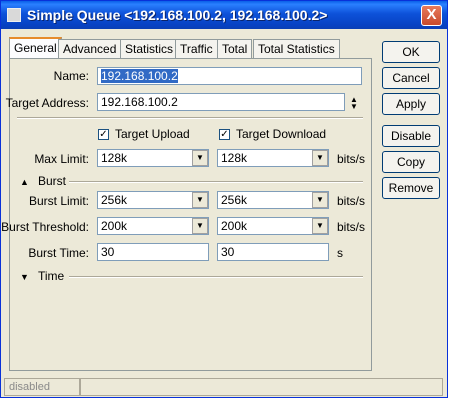 The image size is (450, 403). What do you see at coordinates (103, 134) in the screenshot?
I see `target-upload-checkbox: ✓` at bounding box center [103, 134].